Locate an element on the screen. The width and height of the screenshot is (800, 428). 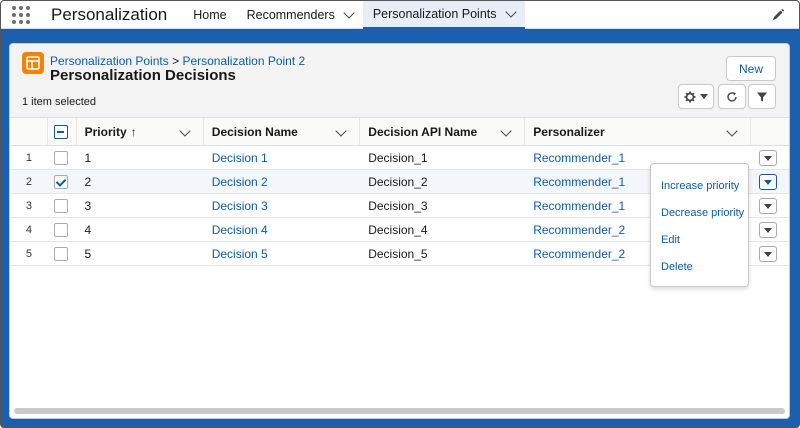
select-all-checkbox is located at coordinates (60, 132).